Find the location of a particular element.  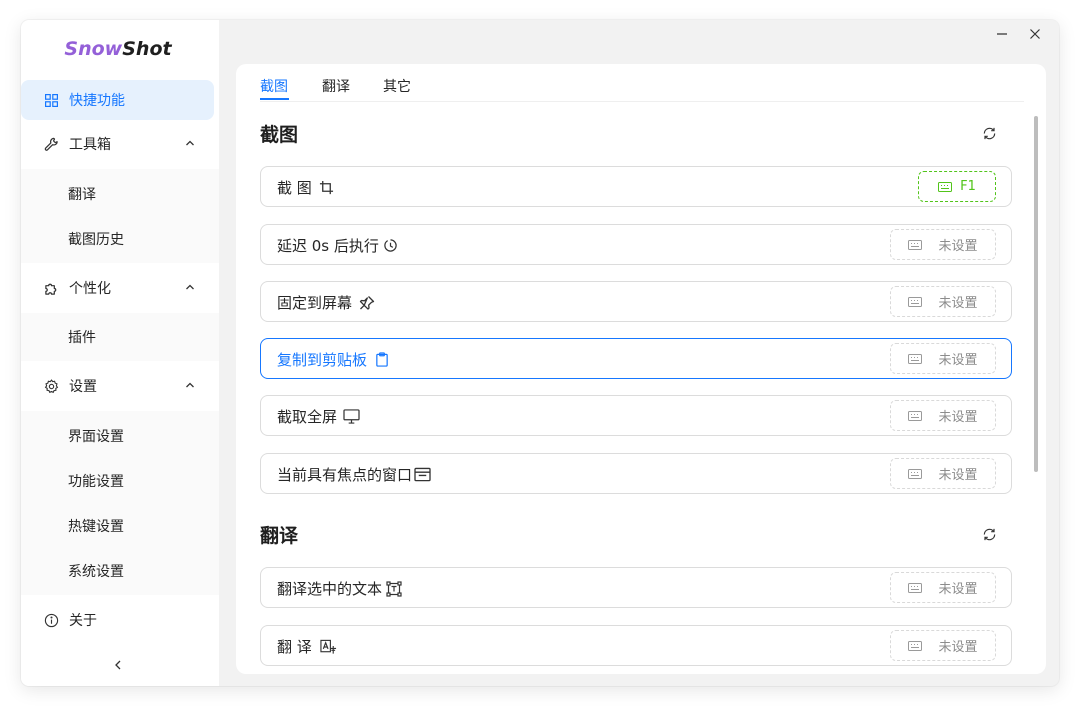

hotkey-value: F1 is located at coordinates (968, 186).